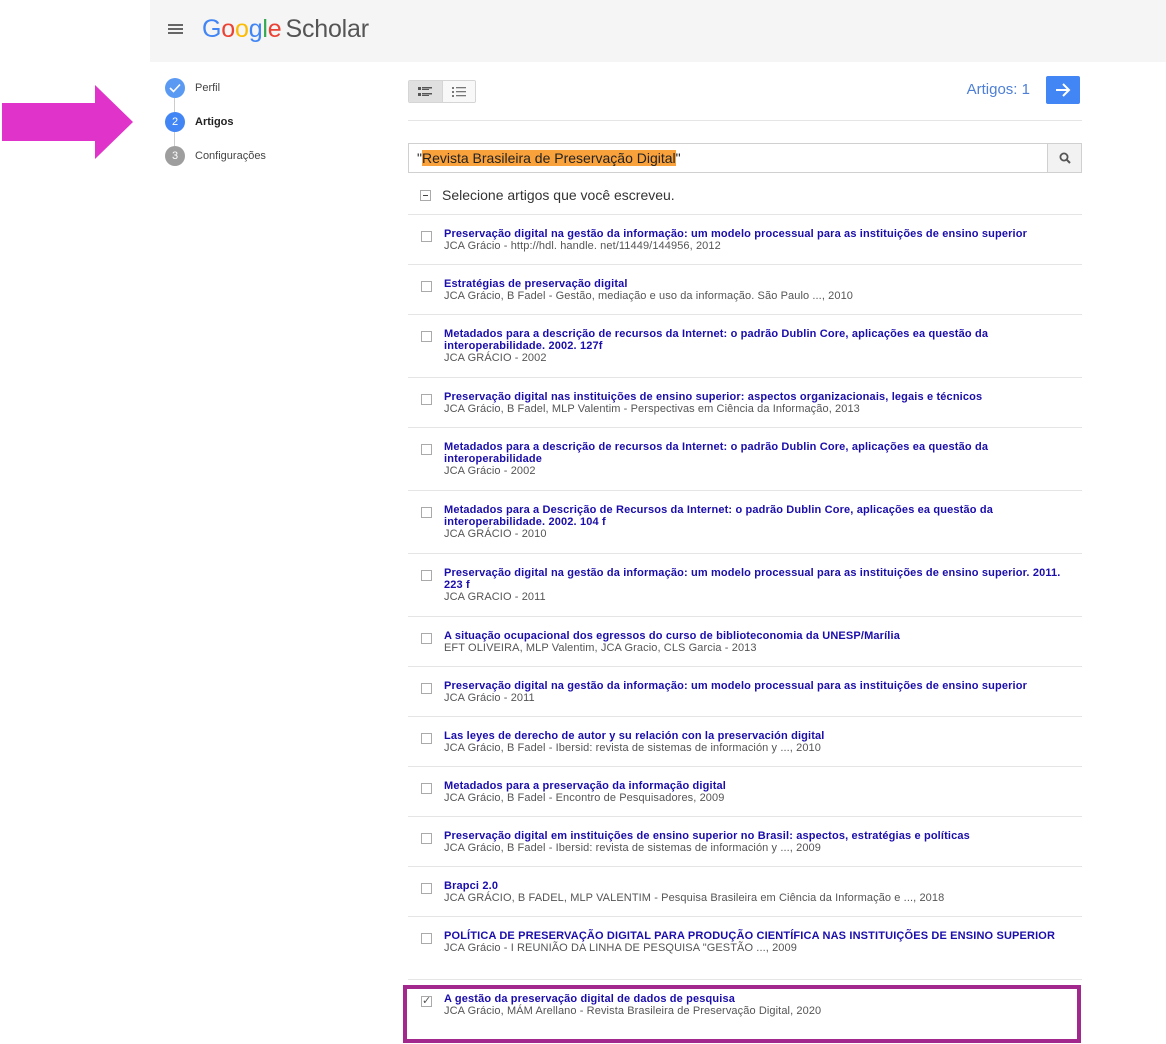 This screenshot has height=1044, width=1166. Describe the element at coordinates (458, 91) in the screenshot. I see `compact-view-icon` at that location.